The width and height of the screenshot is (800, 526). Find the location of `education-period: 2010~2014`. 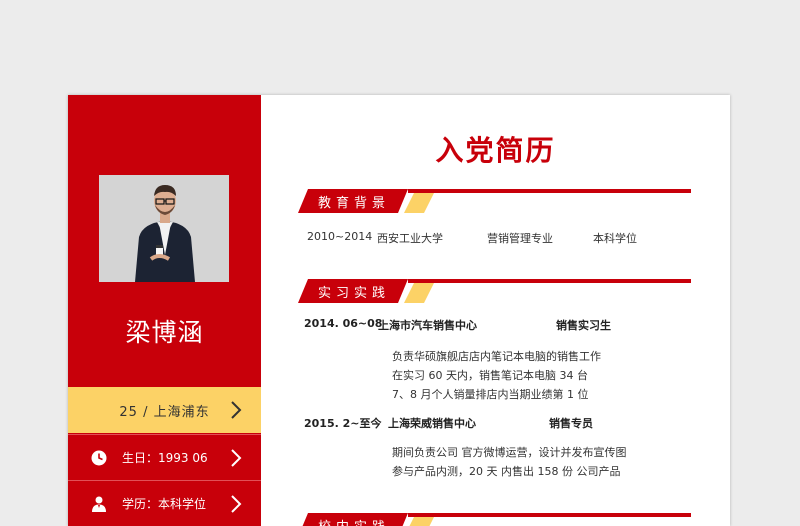

education-period: 2010~2014 is located at coordinates (340, 236).